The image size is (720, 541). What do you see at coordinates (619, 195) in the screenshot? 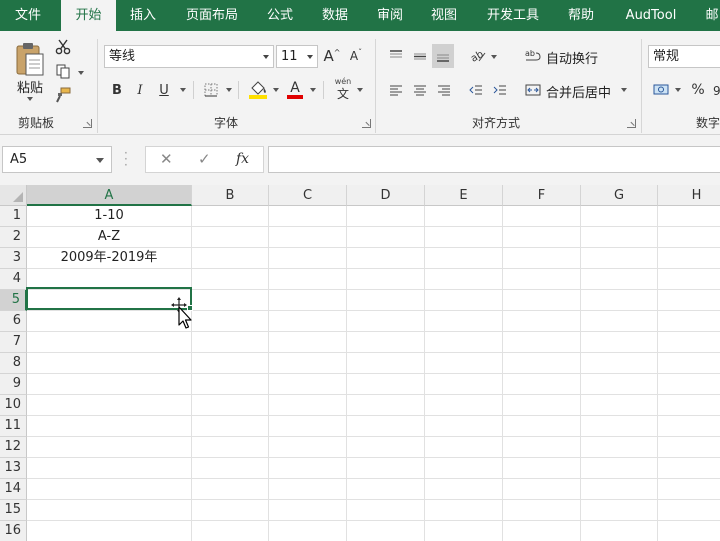
I see `column-header-g: G` at bounding box center [619, 195].